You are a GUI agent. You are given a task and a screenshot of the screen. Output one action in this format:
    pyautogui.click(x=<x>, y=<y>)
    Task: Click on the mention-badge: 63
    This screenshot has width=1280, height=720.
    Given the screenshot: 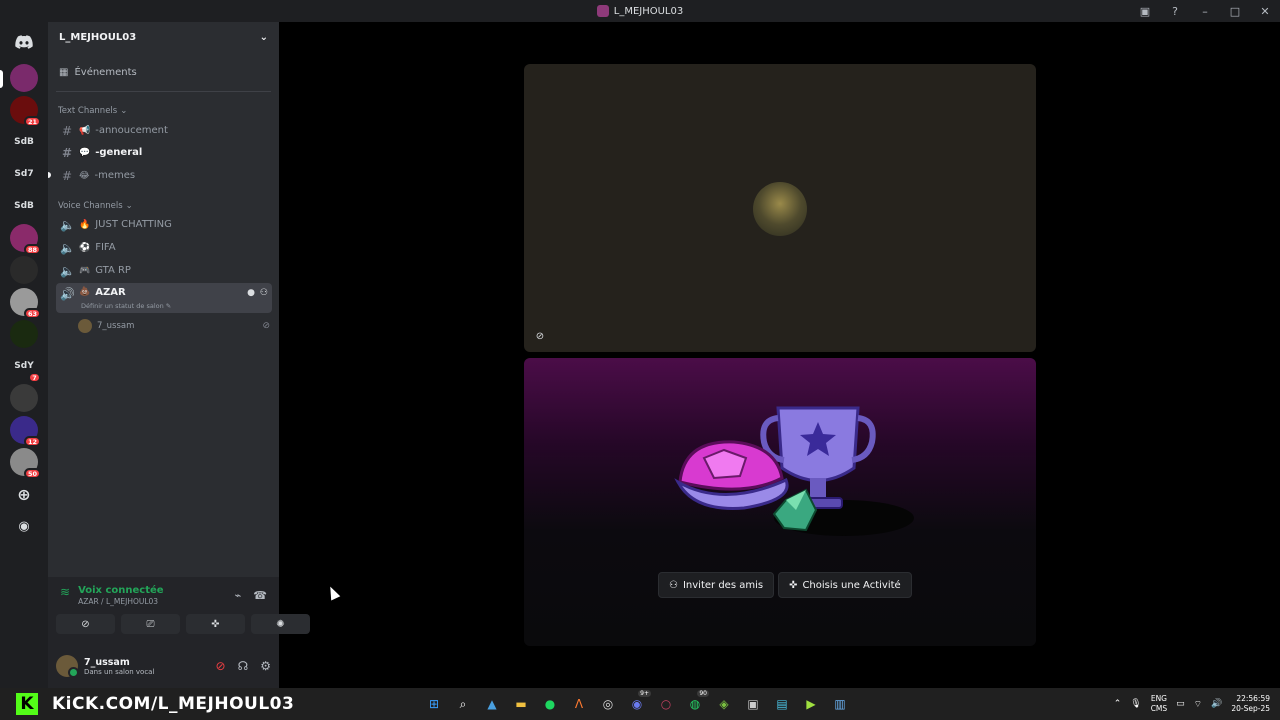 What is the action you would take?
    pyautogui.click(x=32, y=313)
    